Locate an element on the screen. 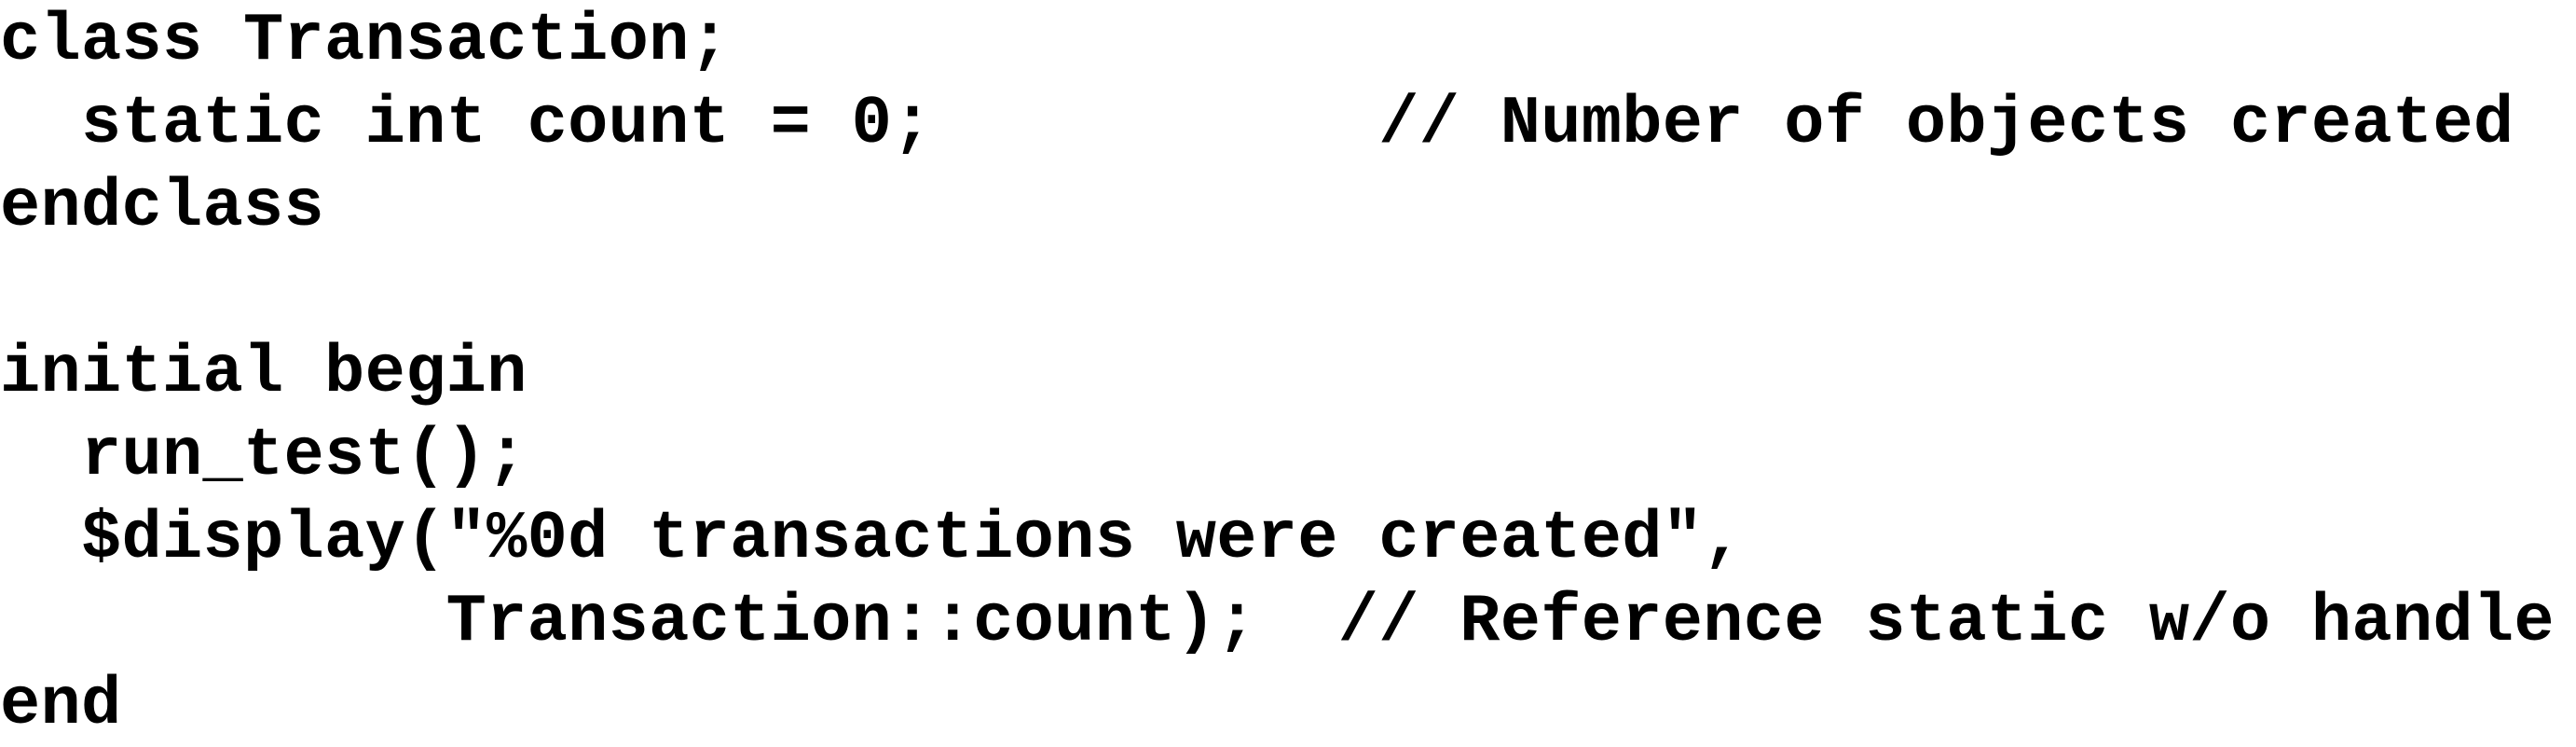 This screenshot has height=747, width=2576. code-line-3: endclass is located at coordinates (162, 207).